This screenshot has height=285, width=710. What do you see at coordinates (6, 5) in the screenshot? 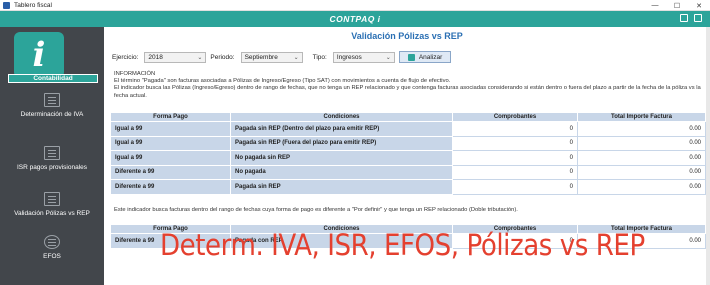
I see `app-icon` at bounding box center [6, 5].